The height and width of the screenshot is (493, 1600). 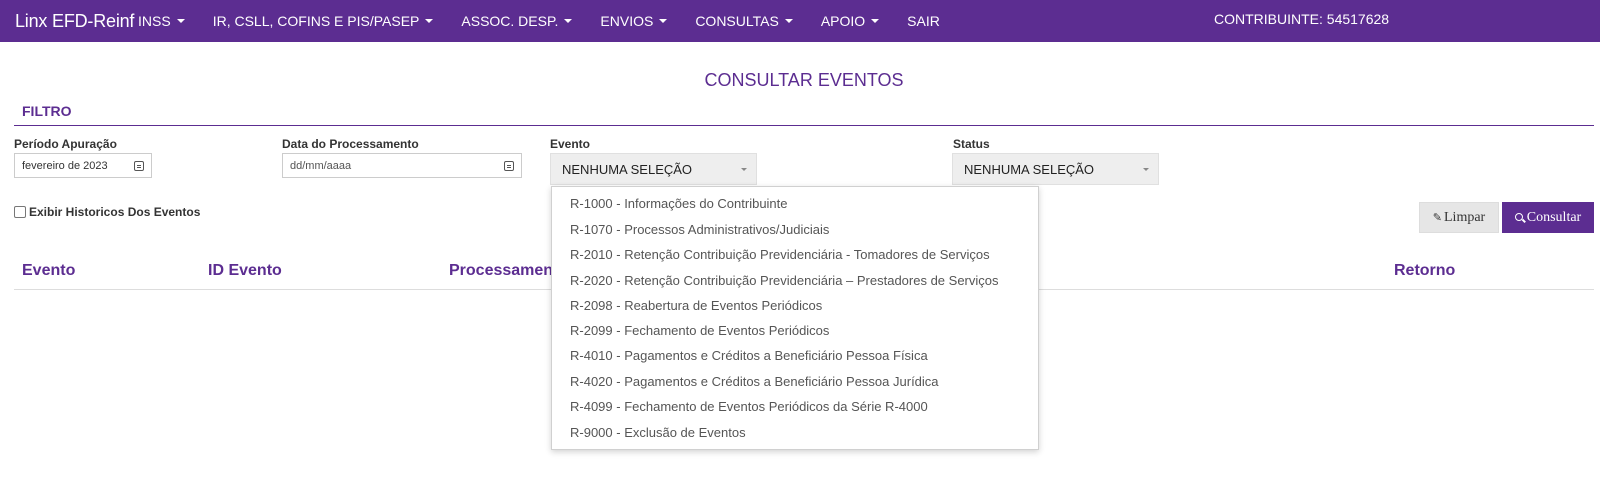 I want to click on historico-checkbox, so click(x=20, y=212).